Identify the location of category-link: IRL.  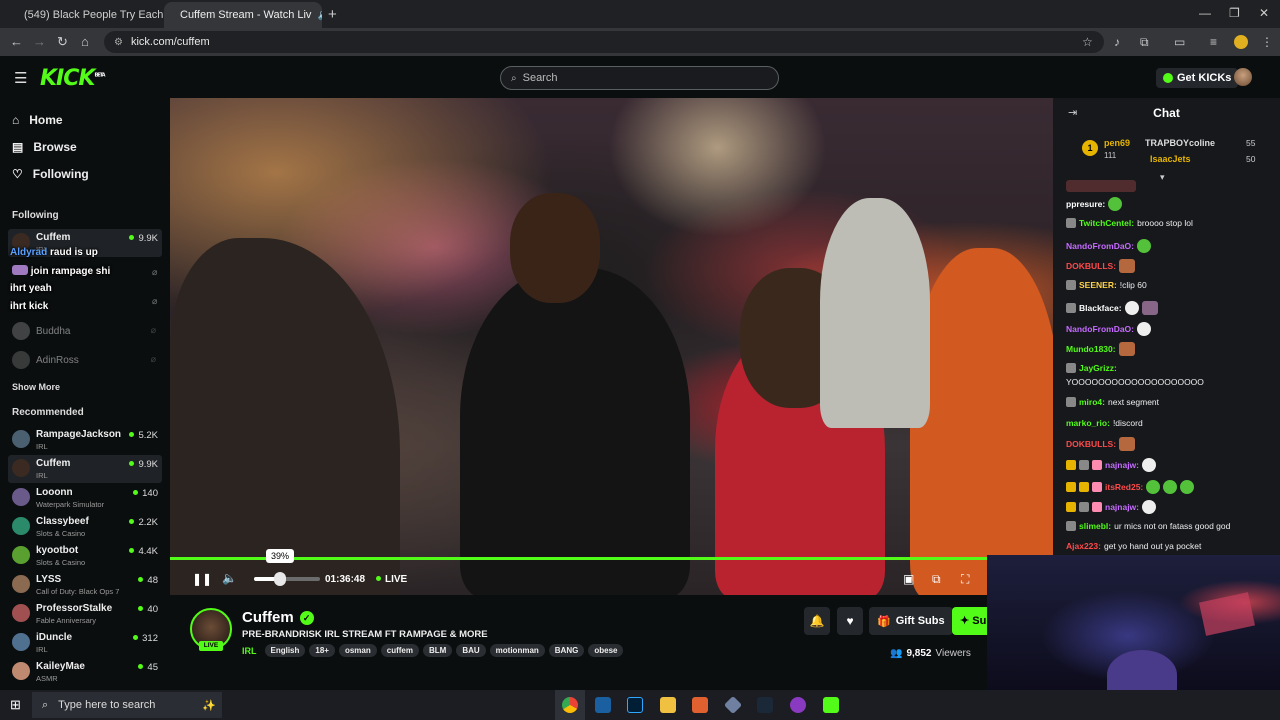
(249, 651).